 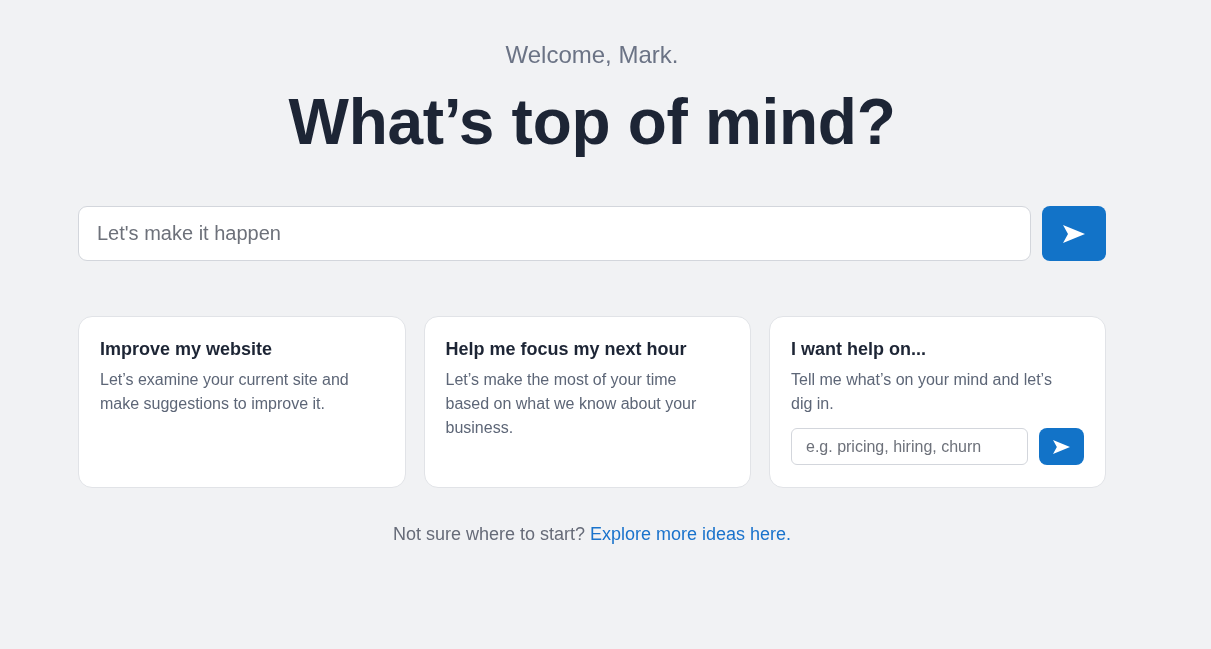 I want to click on card-description: Tell me what’s on your mind and let’s dig in., so click(x=922, y=392).